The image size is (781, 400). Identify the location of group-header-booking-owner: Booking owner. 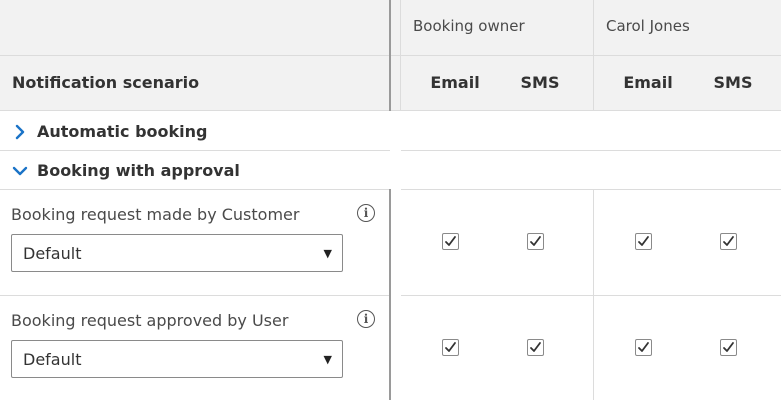
(469, 26).